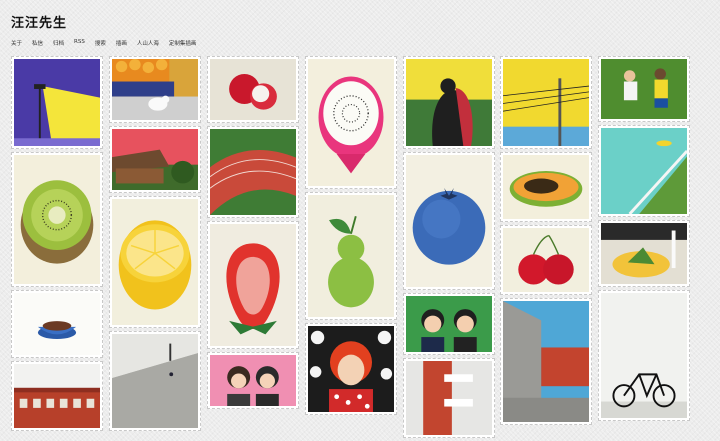 The height and width of the screenshot is (441, 720). I want to click on thumb-food-bowl, so click(57, 324).